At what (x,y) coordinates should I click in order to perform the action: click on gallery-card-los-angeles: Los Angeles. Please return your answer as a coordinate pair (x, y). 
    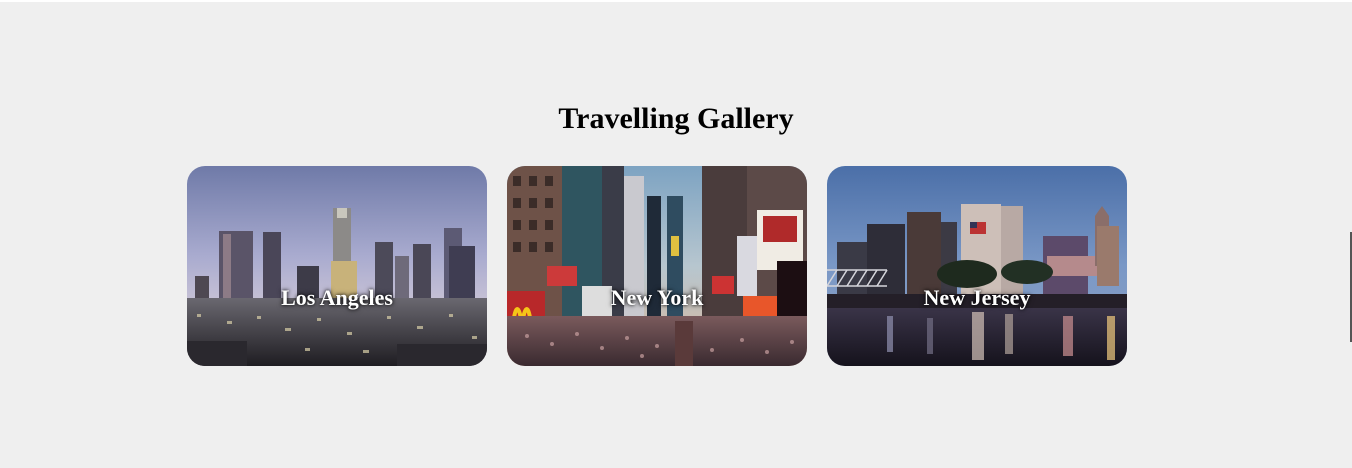
    Looking at the image, I should click on (337, 266).